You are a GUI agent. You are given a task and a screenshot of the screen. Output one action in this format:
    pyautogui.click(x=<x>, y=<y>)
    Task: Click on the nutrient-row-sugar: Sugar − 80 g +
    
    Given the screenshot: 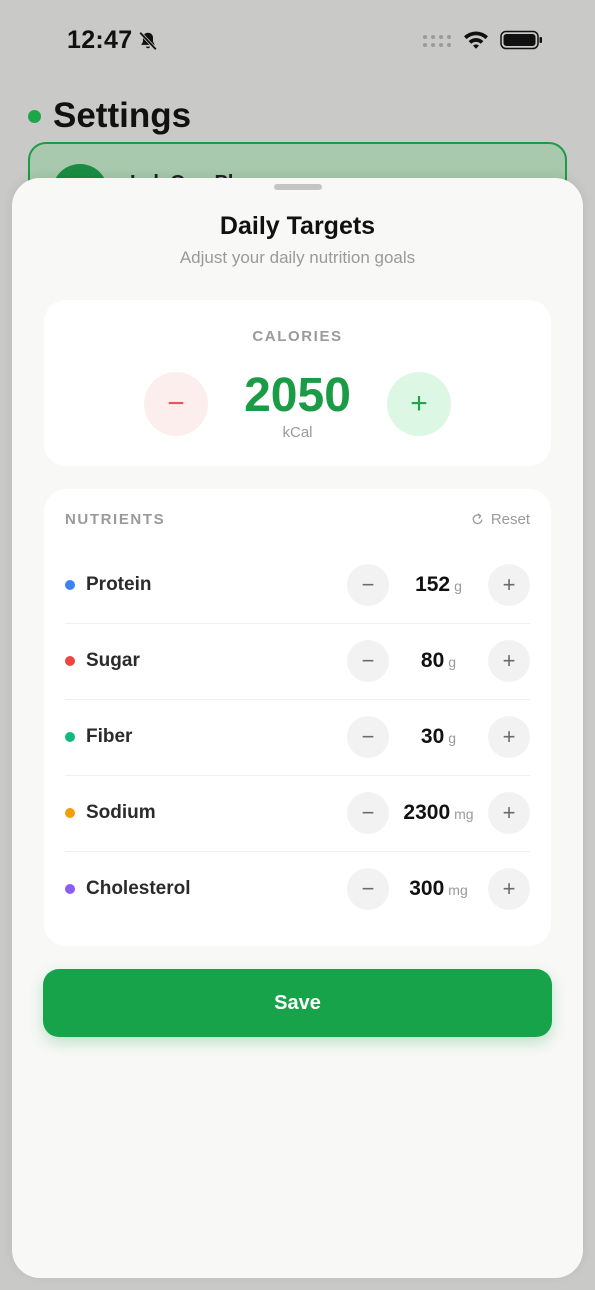 What is the action you would take?
    pyautogui.click(x=297, y=661)
    